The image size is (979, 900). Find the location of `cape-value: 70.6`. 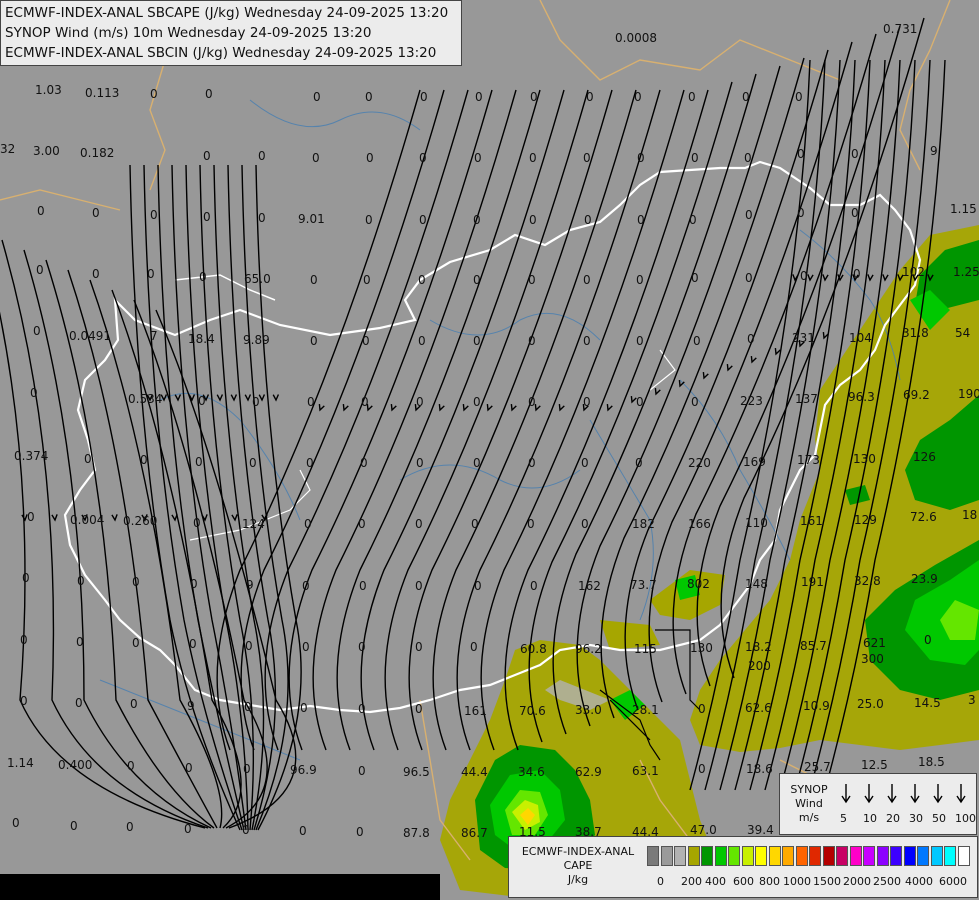

cape-value: 70.6 is located at coordinates (532, 711).